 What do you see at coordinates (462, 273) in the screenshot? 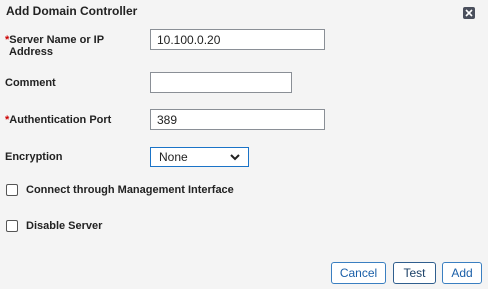
I see `add-button: Add` at bounding box center [462, 273].